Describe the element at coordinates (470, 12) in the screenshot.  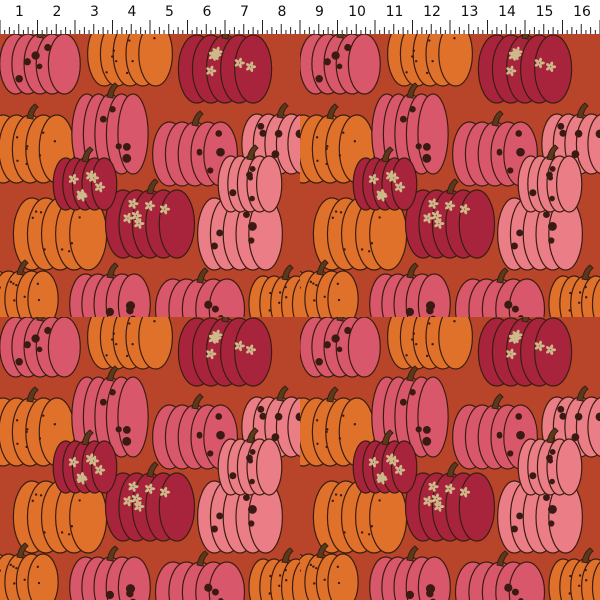
I see `ruler-label: 13` at that location.